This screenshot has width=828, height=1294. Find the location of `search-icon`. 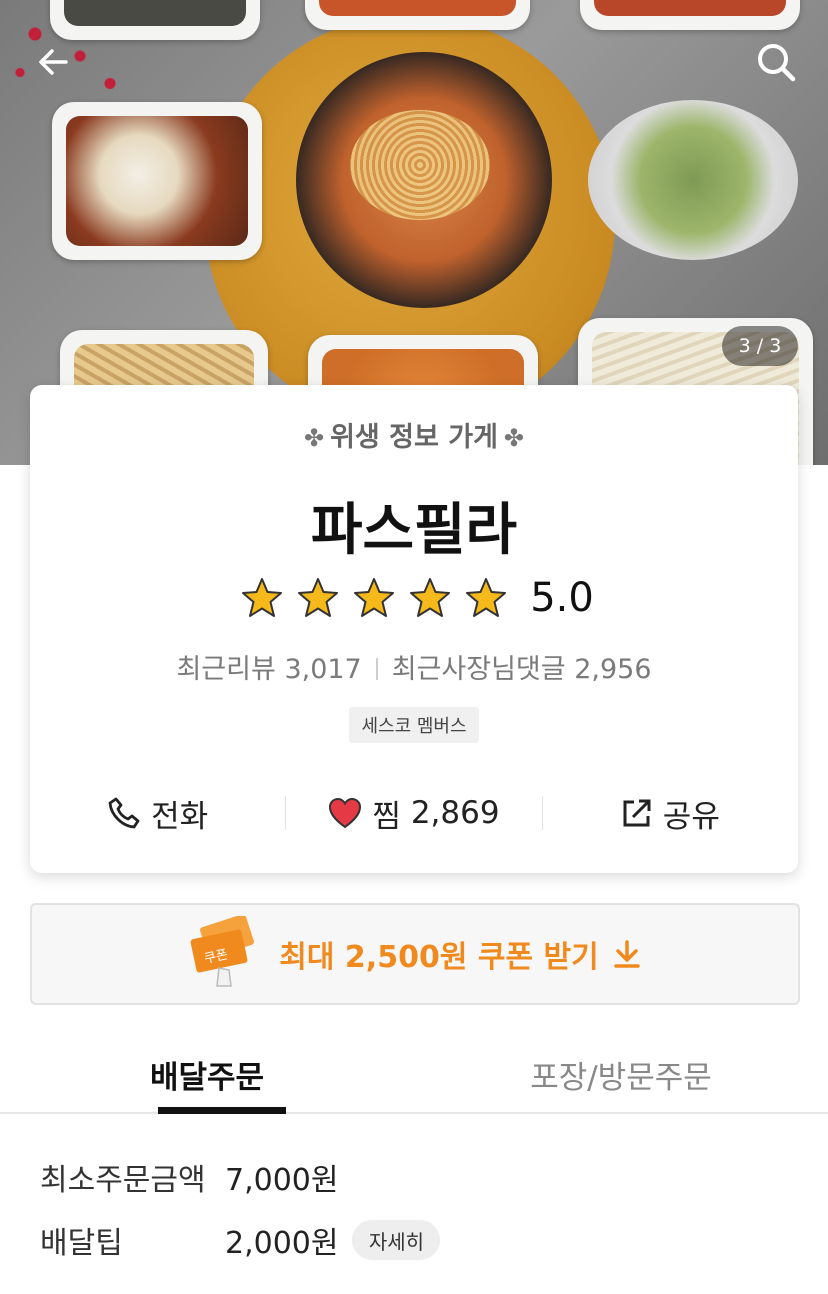

search-icon is located at coordinates (777, 63).